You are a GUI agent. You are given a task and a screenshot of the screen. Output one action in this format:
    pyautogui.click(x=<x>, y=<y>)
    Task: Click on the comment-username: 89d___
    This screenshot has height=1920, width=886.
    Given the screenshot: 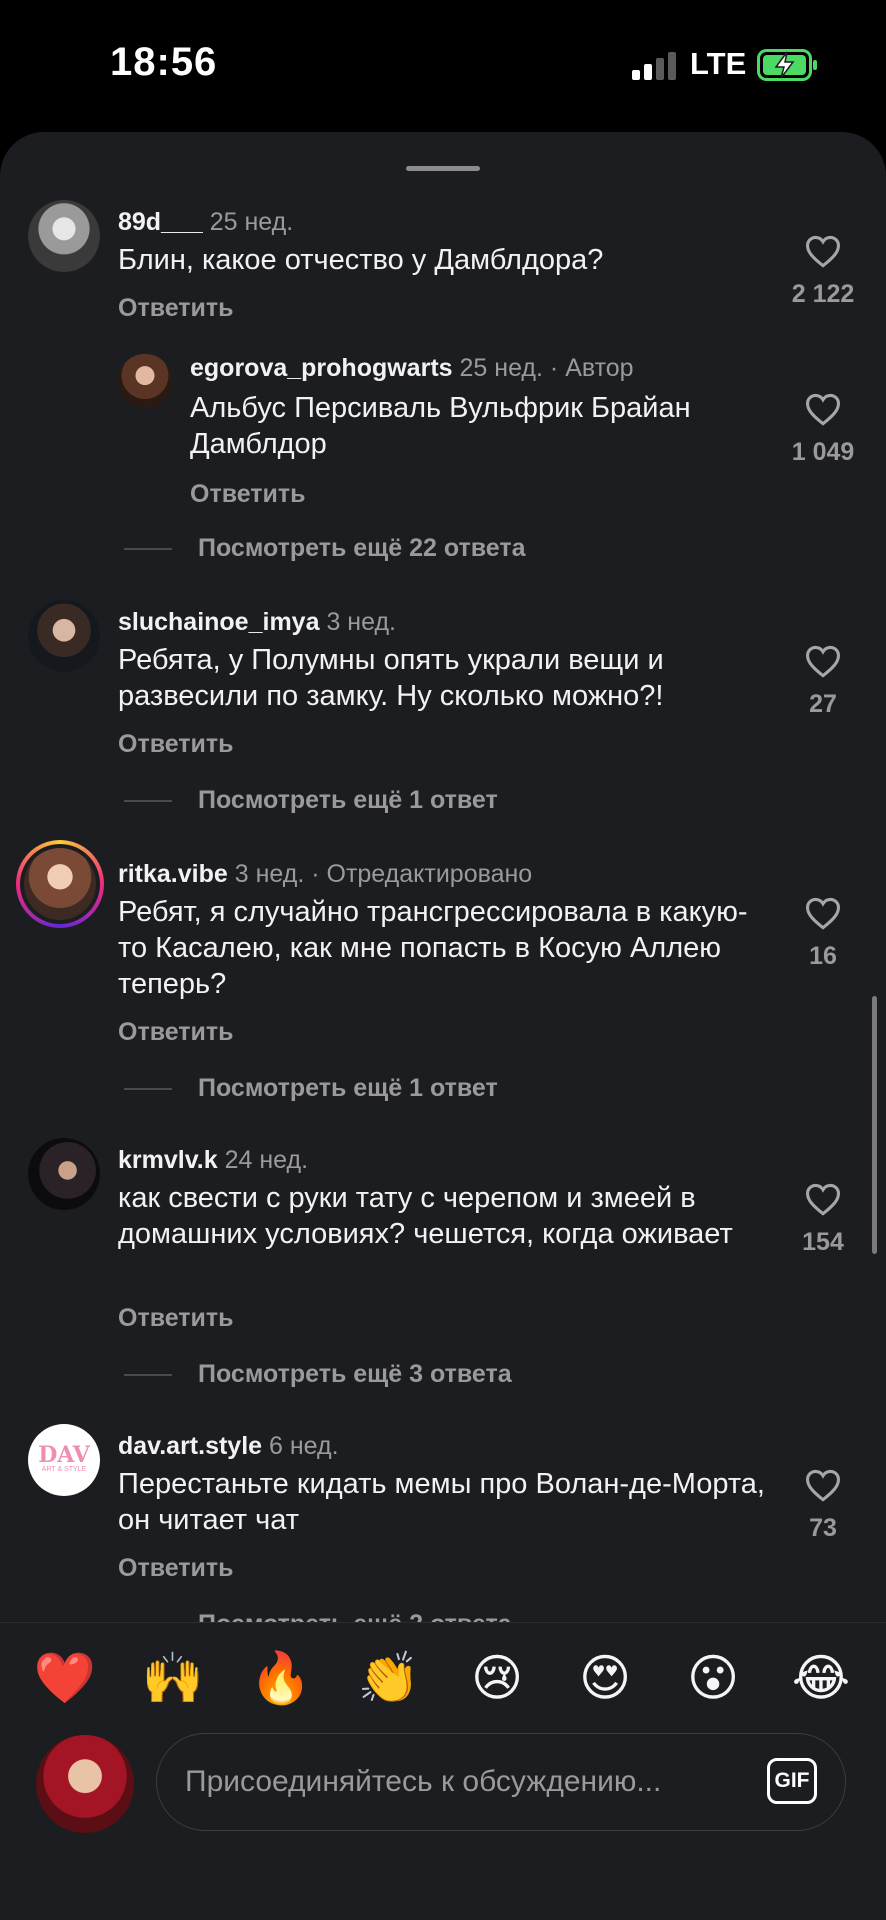 What is the action you would take?
    pyautogui.click(x=160, y=222)
    